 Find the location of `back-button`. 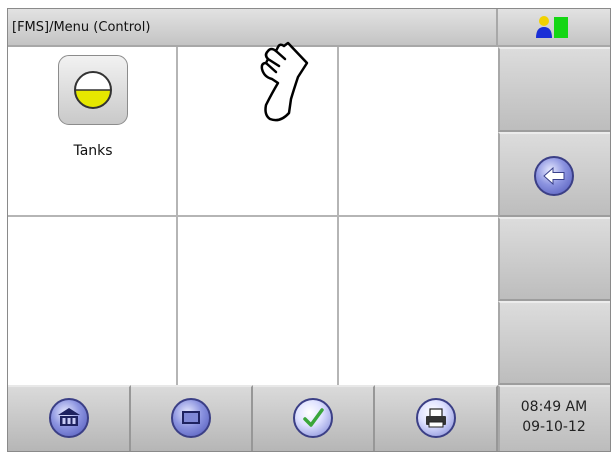

back-button is located at coordinates (554, 174).